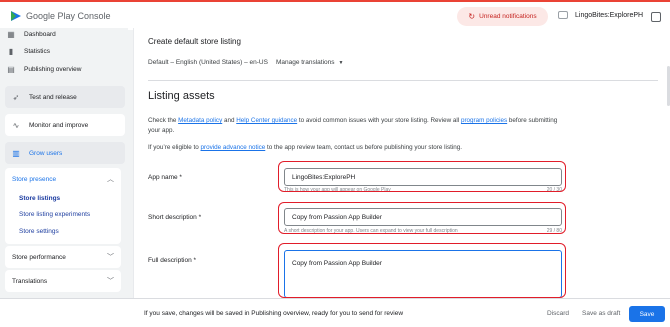 This screenshot has width=670, height=327. What do you see at coordinates (305, 62) in the screenshot?
I see `manage-translations-label: Manage translations` at bounding box center [305, 62].